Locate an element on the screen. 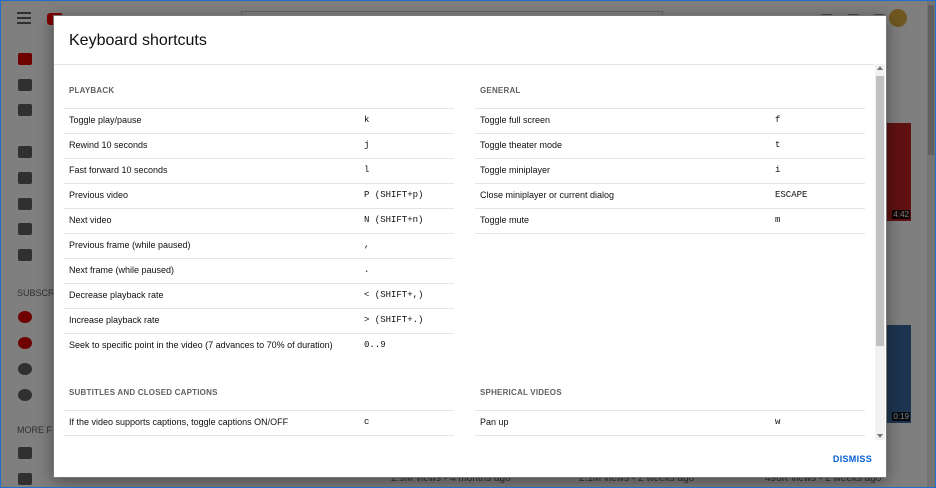 Image resolution: width=936 pixels, height=488 pixels. shortcut-label: Increase playback rate is located at coordinates (114, 320).